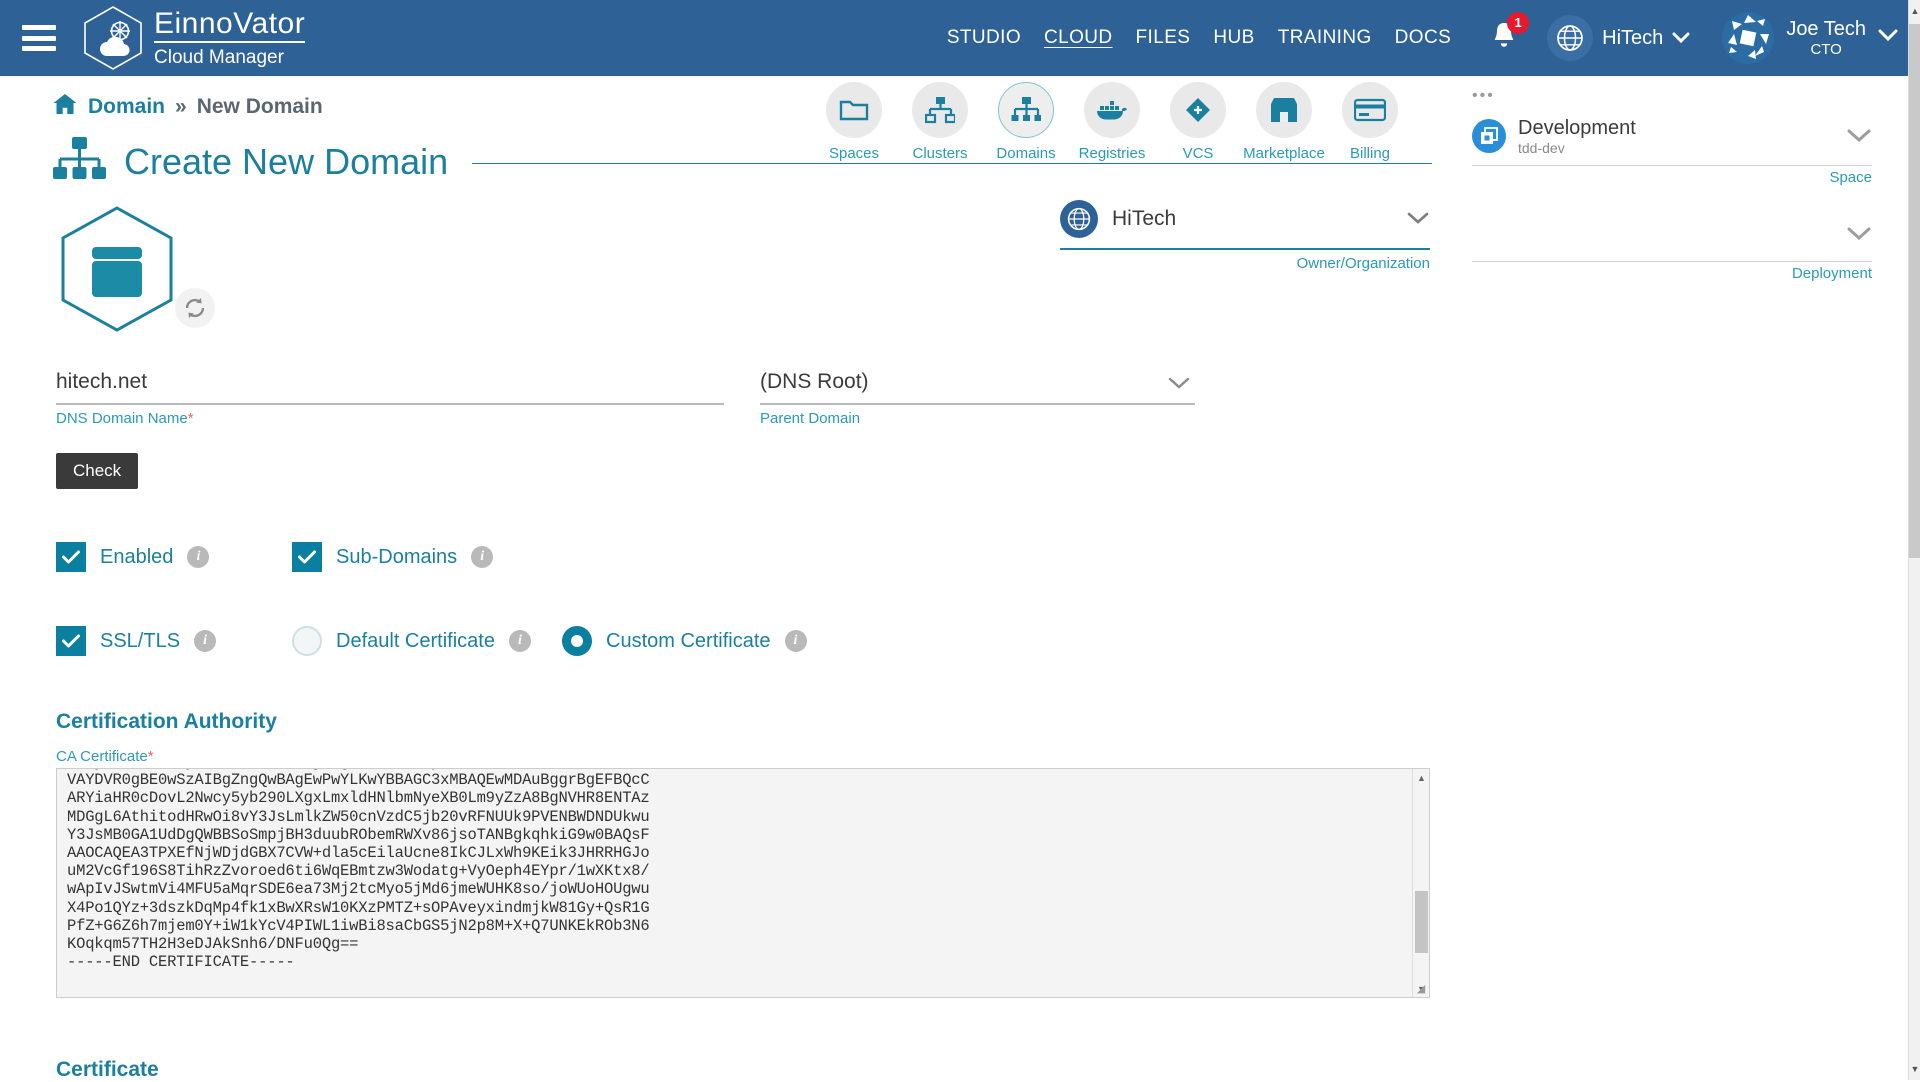 This screenshot has height=1082, width=1920. I want to click on option-sub-domains: Sub-Domains i, so click(393, 557).